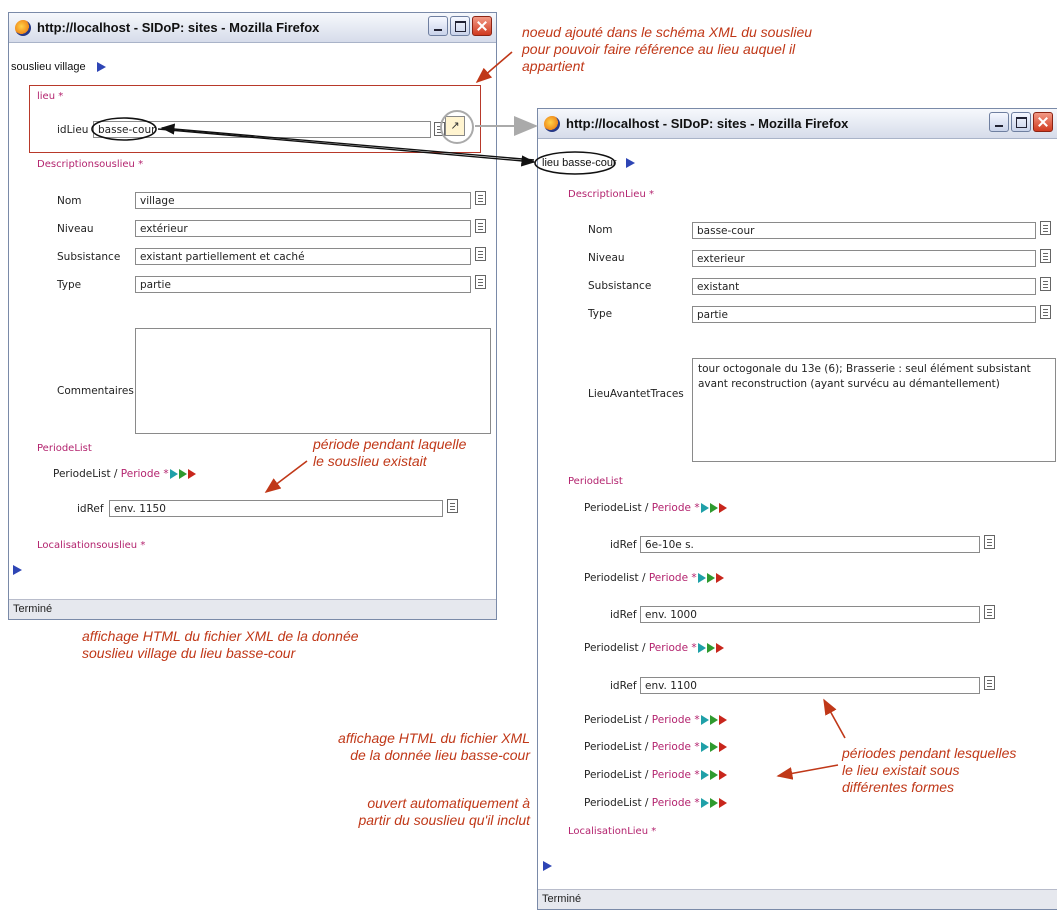  I want to click on breadcrumb-label: lieu basse-cour, so click(579, 163).